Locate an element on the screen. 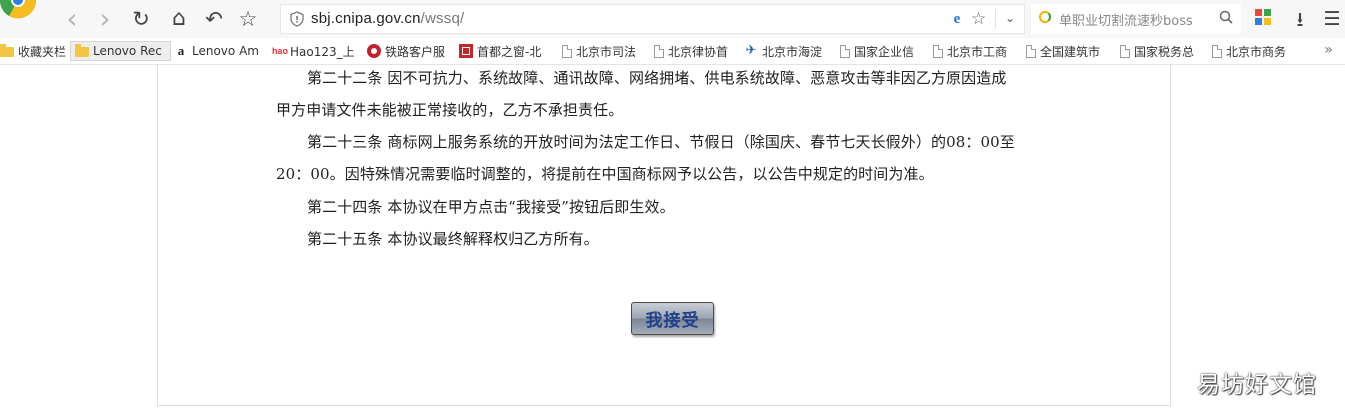 This screenshot has height=412, width=1345. bookmark-railway: 铁路客户服 is located at coordinates (406, 51).